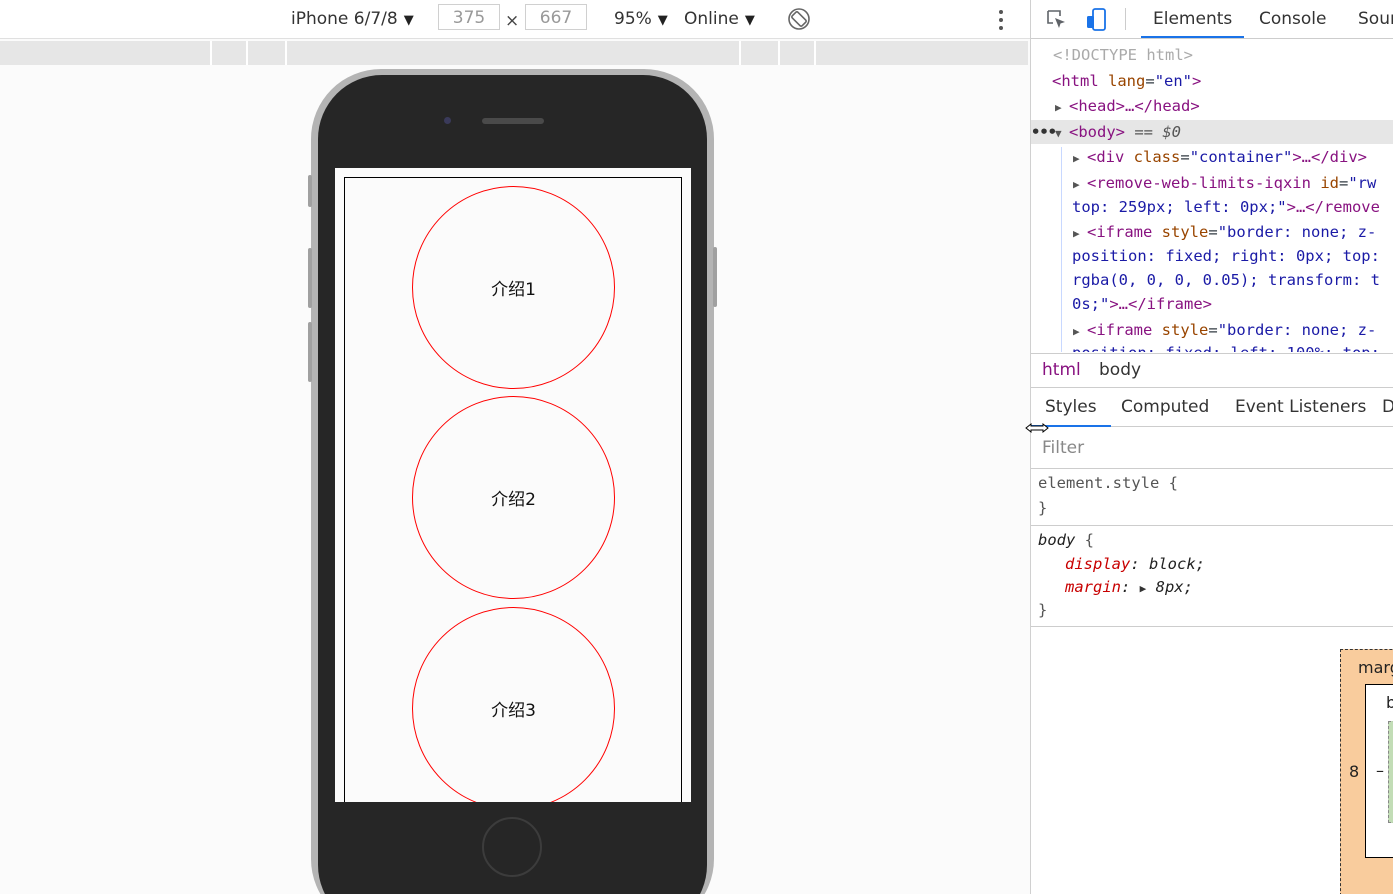 This screenshot has width=1393, height=894. I want to click on element-style-selector: element.style {, so click(1108, 483).